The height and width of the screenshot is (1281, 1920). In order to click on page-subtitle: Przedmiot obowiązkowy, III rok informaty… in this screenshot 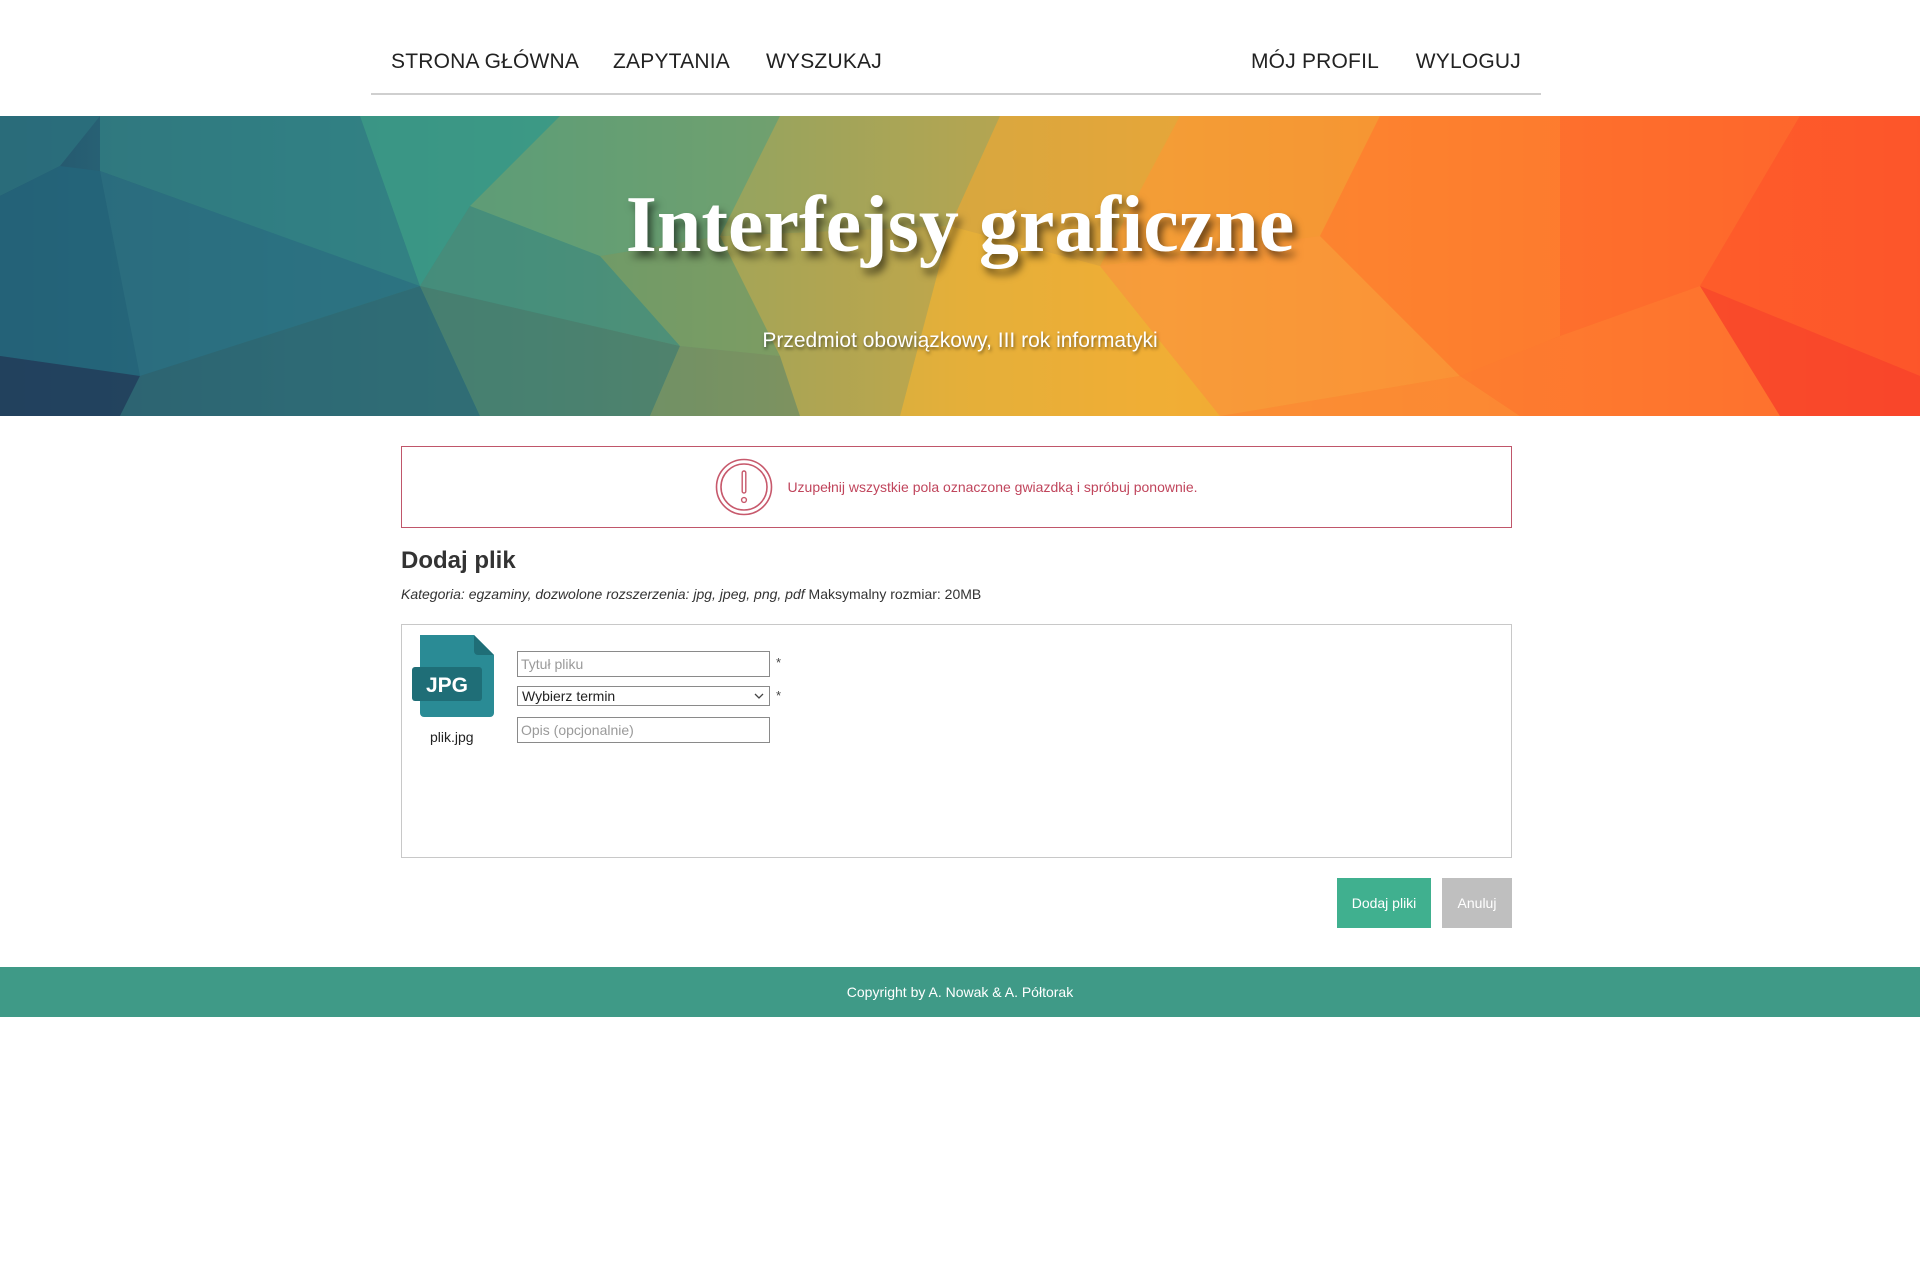, I will do `click(960, 340)`.